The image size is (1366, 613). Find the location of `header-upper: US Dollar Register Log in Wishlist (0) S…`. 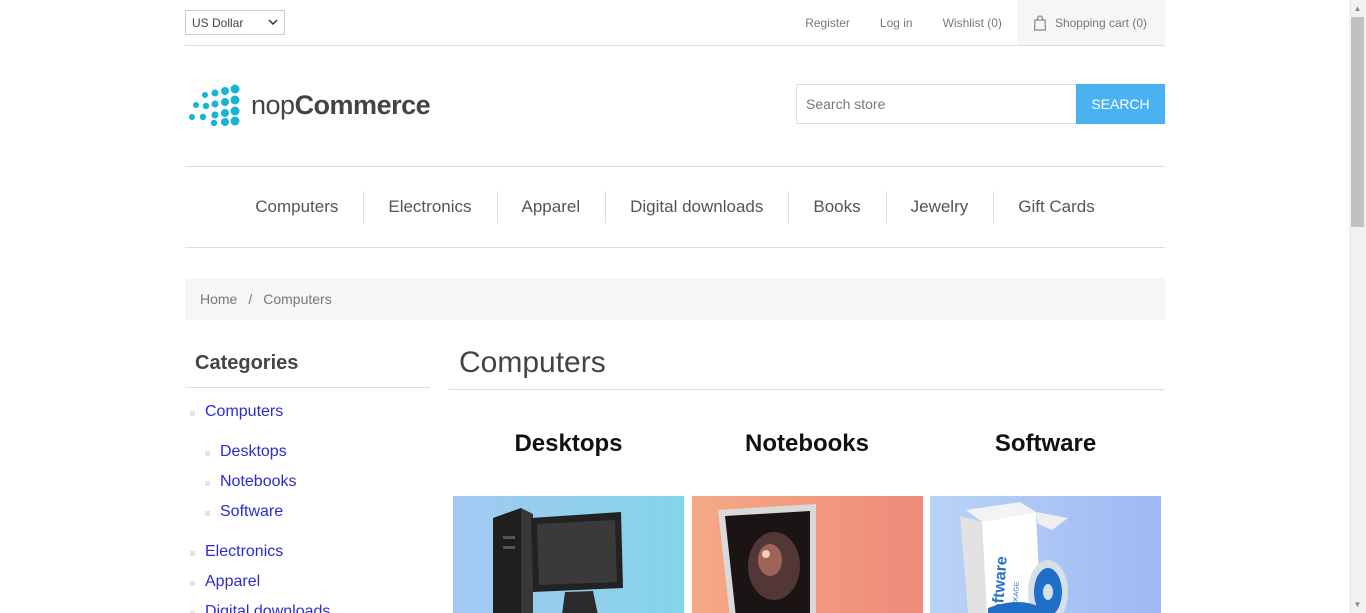

header-upper: US Dollar Register Log in Wishlist (0) S… is located at coordinates (675, 23).